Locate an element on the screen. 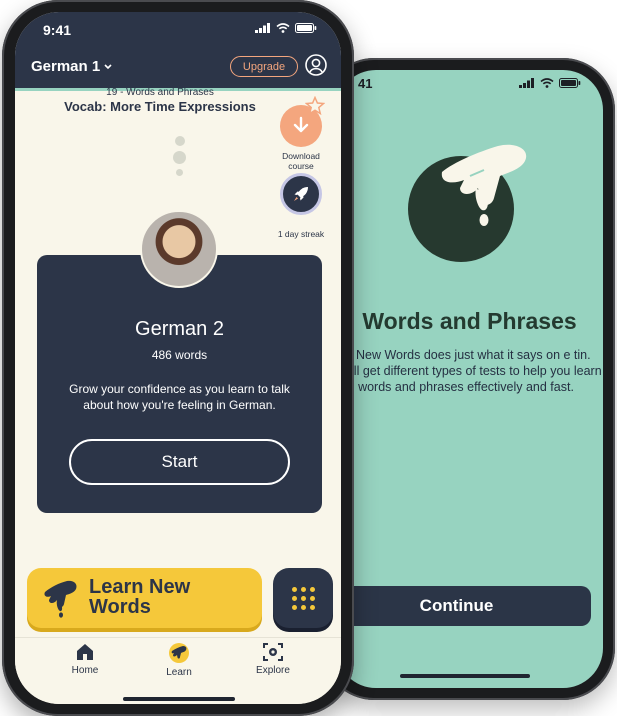 The width and height of the screenshot is (617, 716). learn-new-words-label: Learn New Words is located at coordinates (140, 597).